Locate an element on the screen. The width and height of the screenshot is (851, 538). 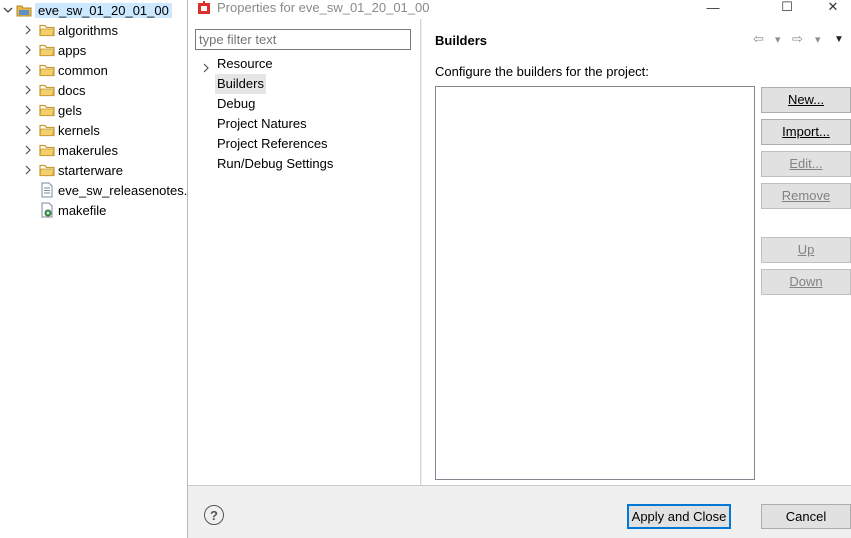
cancel-button: Cancel is located at coordinates (806, 516).